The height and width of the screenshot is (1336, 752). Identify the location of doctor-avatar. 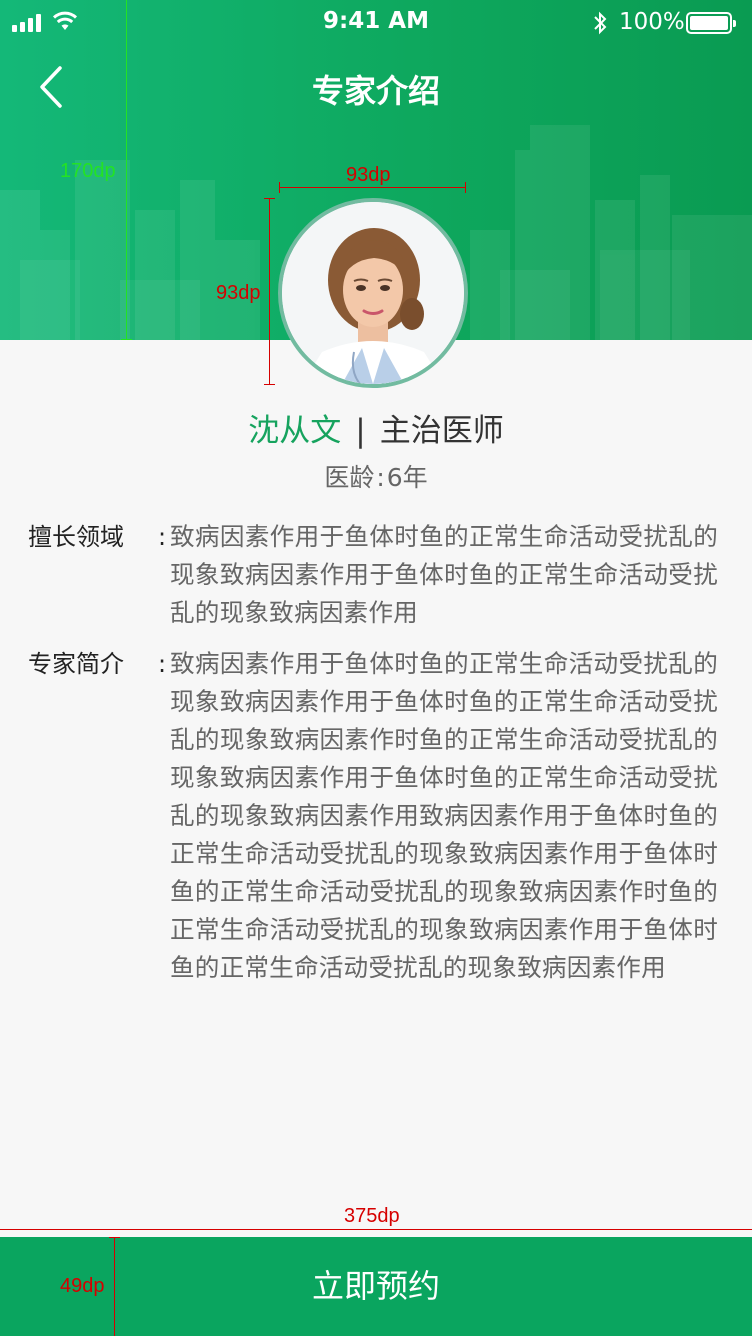
(373, 293).